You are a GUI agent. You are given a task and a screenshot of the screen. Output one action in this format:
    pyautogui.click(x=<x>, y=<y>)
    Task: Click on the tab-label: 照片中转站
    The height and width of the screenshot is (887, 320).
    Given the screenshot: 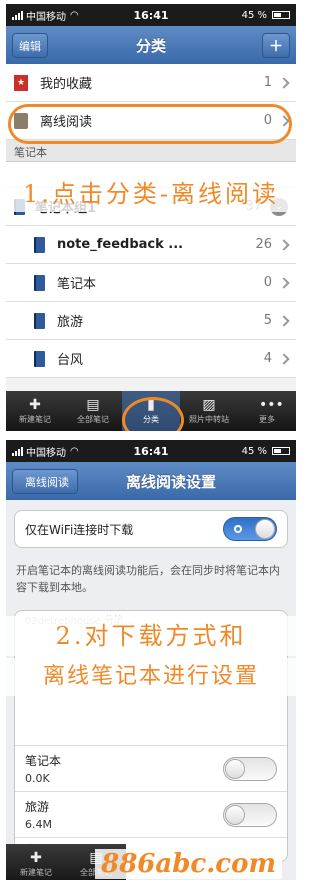 What is the action you would take?
    pyautogui.click(x=209, y=419)
    